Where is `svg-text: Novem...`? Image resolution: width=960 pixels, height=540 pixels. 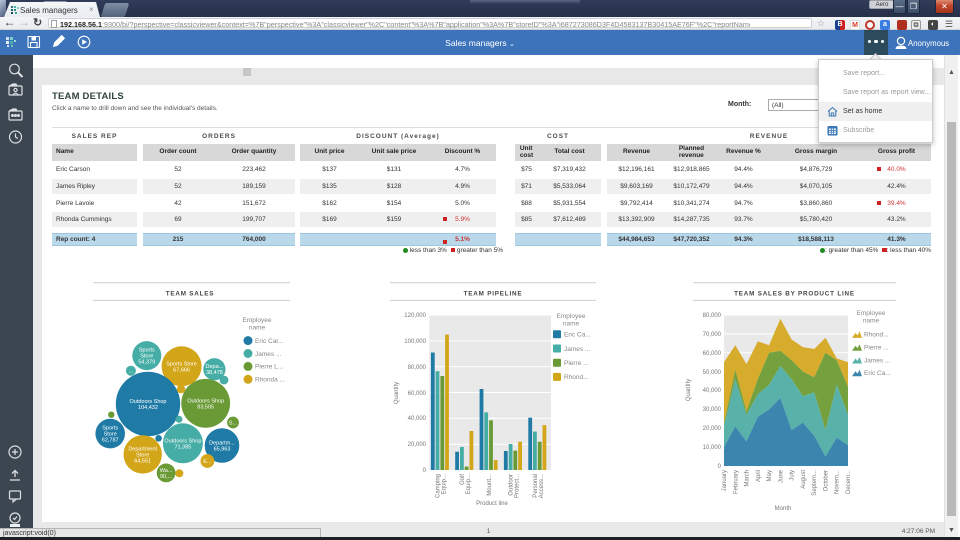 svg-text: Novem... is located at coordinates (838, 482).